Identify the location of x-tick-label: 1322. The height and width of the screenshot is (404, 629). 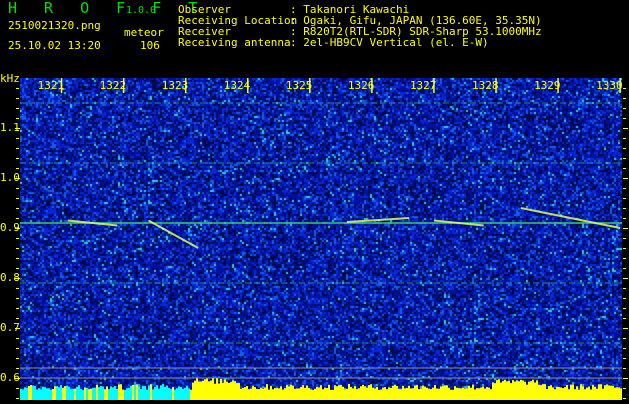
(113, 85).